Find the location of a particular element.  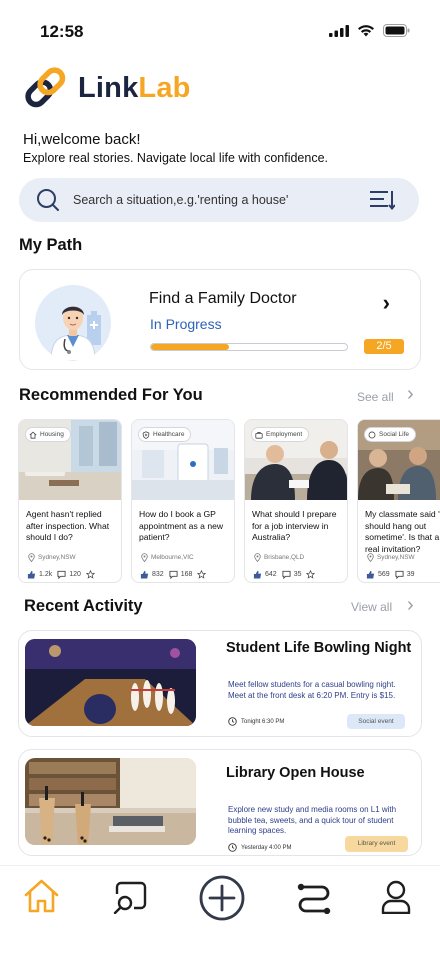

route-icon is located at coordinates (314, 898).